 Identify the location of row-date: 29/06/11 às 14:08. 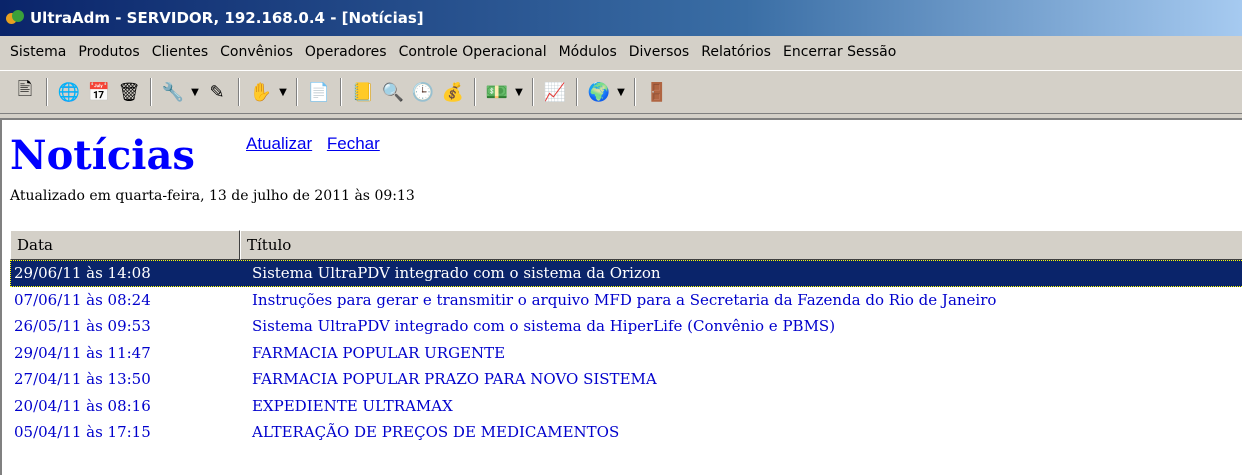
(82, 273).